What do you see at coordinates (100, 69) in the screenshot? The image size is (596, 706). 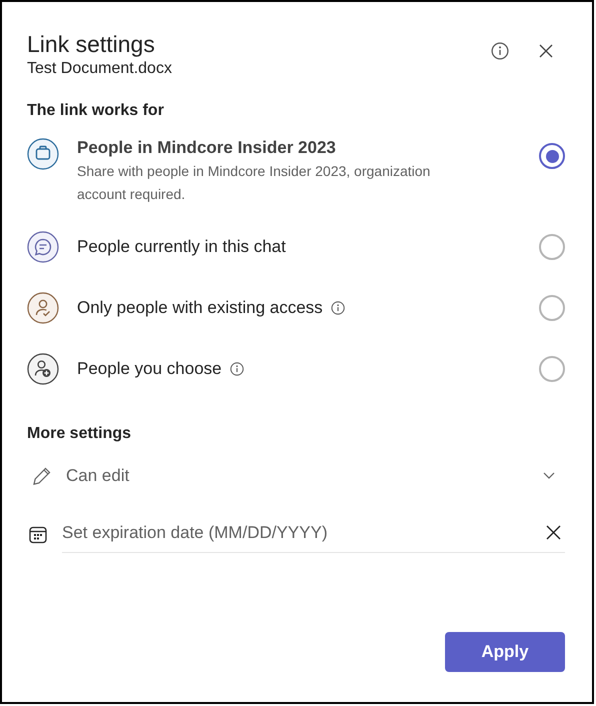 I see `dialog-subtitle: Test Document.docx` at bounding box center [100, 69].